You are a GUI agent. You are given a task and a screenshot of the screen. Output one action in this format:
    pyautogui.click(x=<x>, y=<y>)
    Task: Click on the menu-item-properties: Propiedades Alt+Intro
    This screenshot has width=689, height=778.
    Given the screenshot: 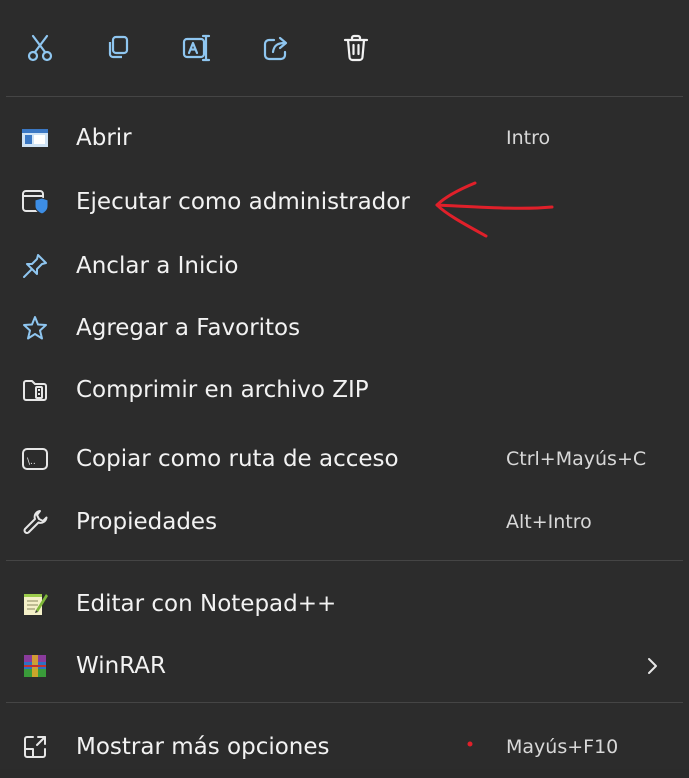 What is the action you would take?
    pyautogui.click(x=344, y=522)
    